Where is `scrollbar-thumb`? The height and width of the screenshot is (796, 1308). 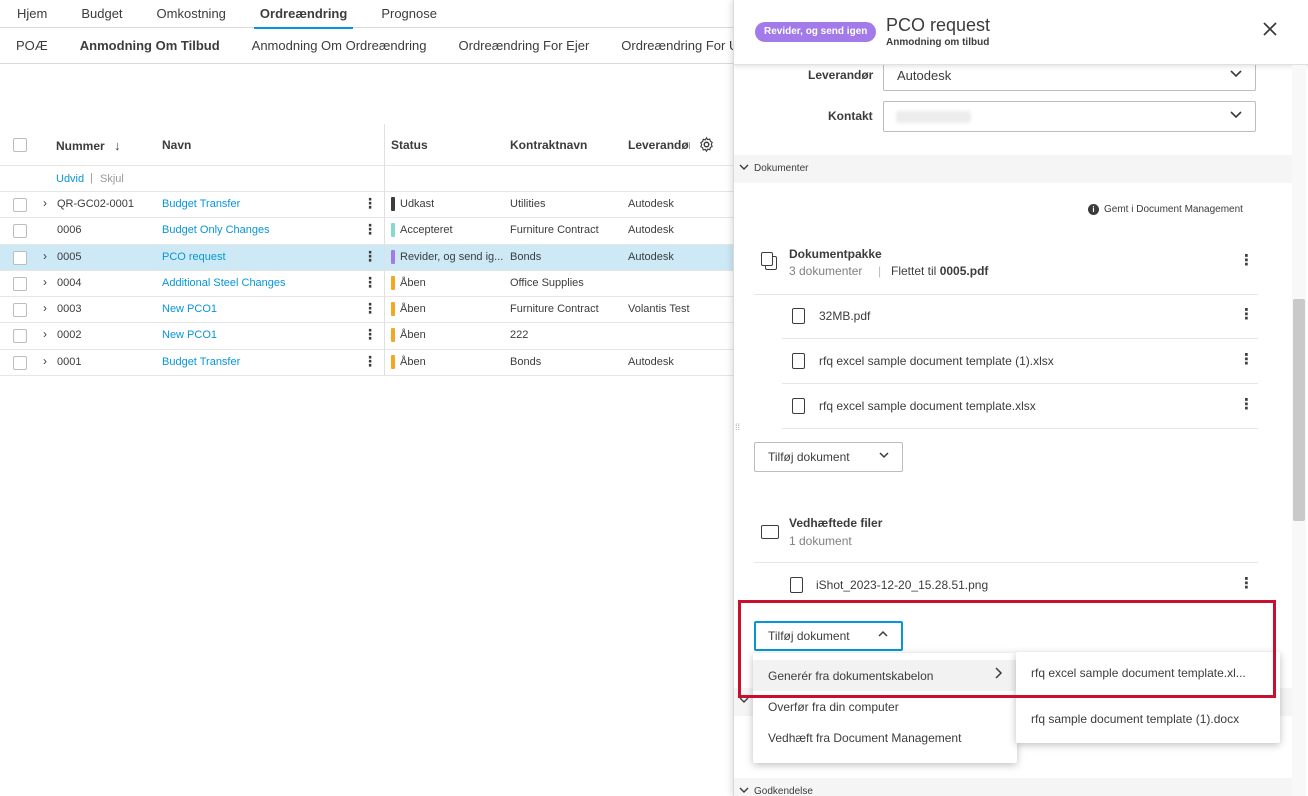
scrollbar-thumb is located at coordinates (1299, 410).